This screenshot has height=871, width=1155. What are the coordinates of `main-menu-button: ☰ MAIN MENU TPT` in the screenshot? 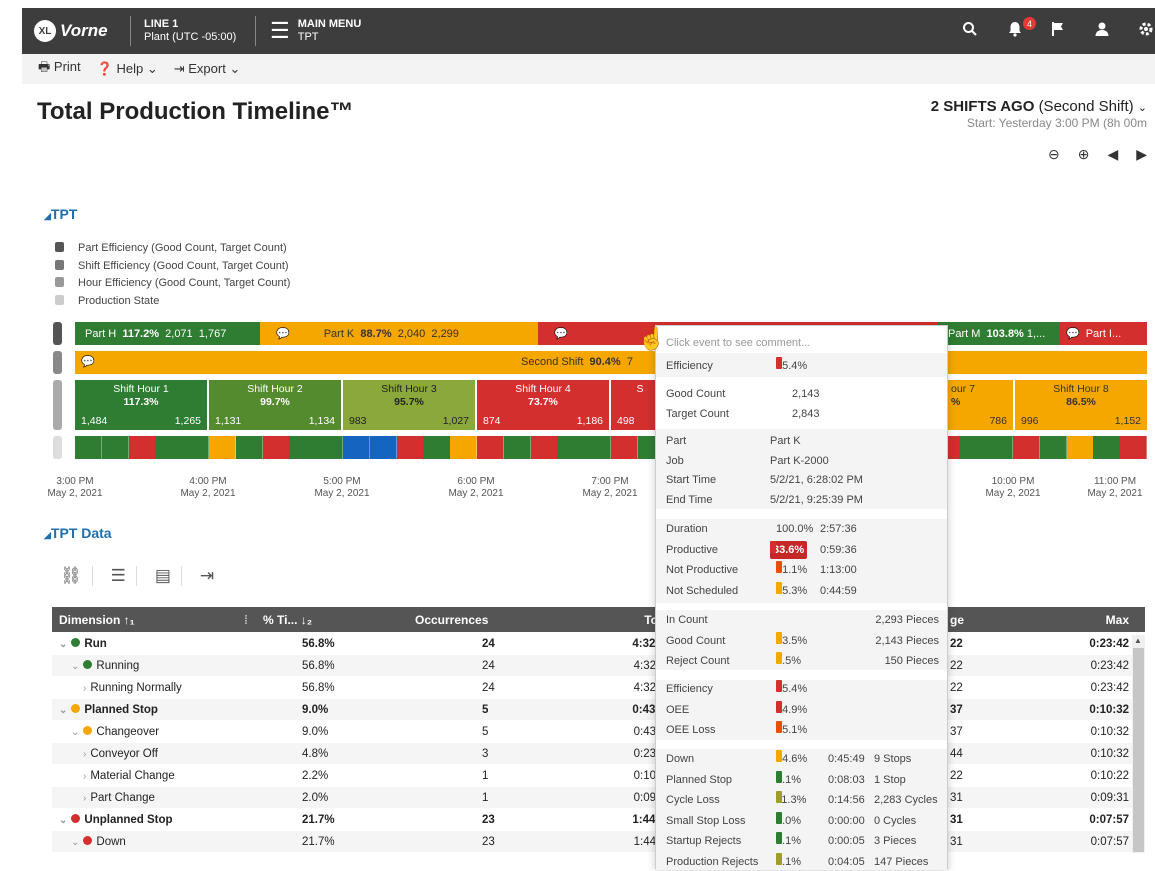 It's located at (315, 31).